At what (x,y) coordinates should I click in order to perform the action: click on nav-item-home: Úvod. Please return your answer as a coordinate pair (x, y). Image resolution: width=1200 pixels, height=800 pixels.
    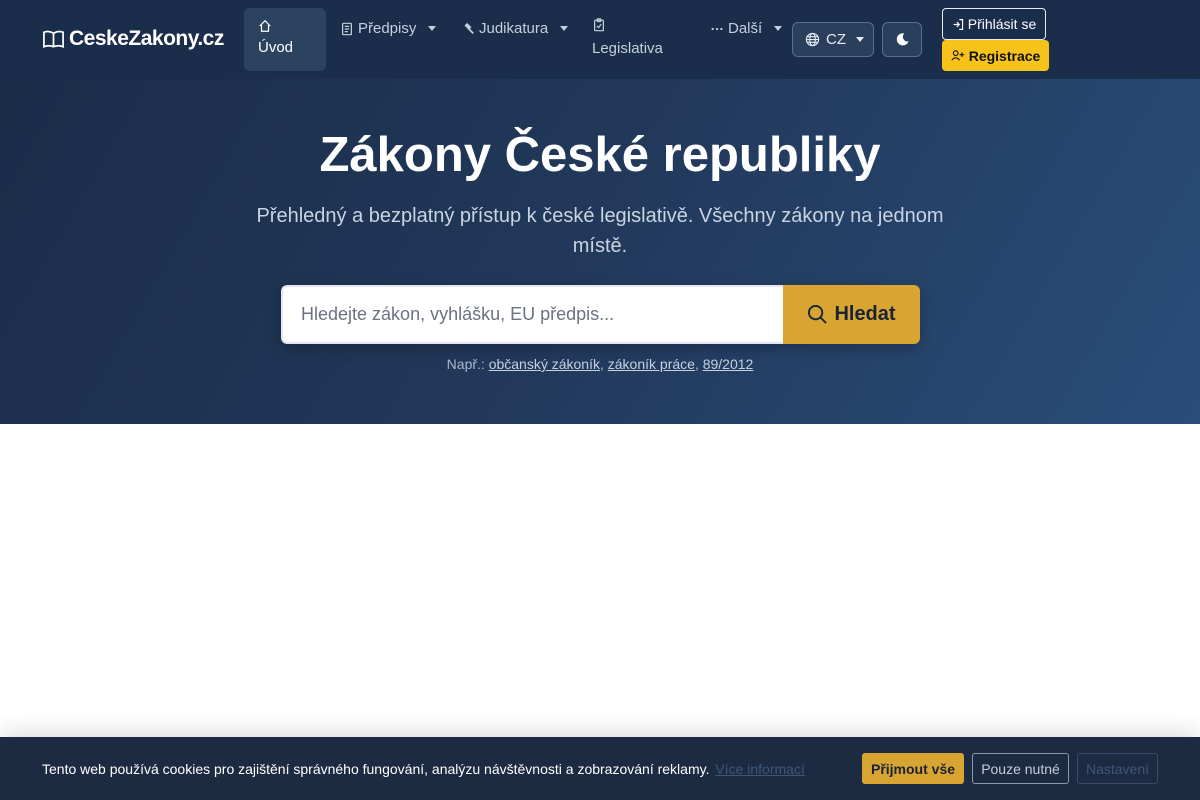
    Looking at the image, I should click on (285, 39).